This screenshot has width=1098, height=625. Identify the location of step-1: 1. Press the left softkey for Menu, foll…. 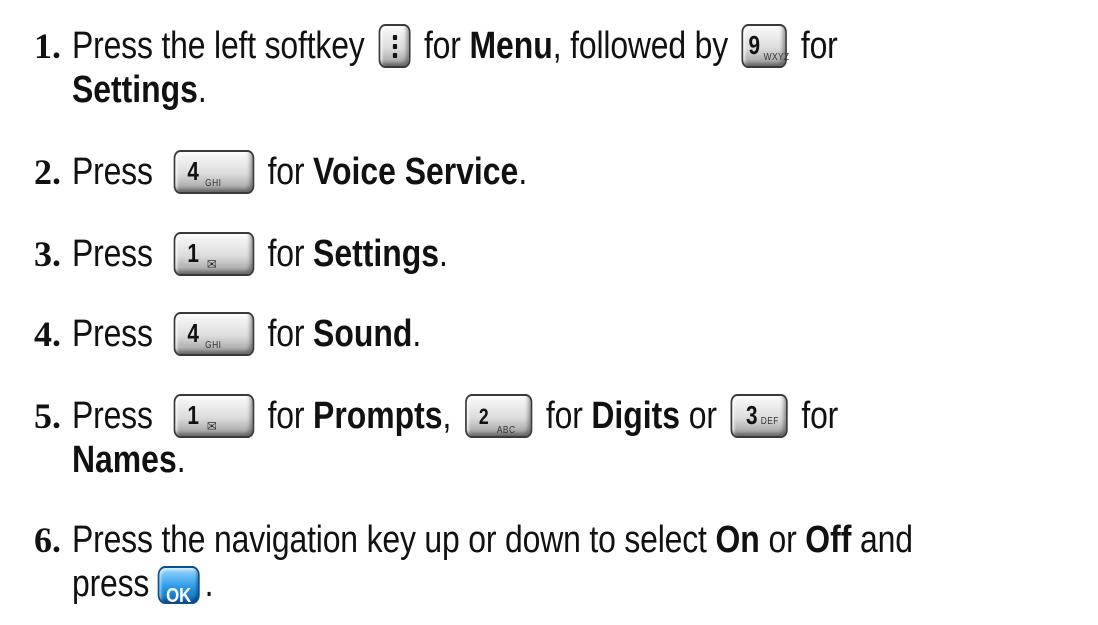
(556, 68).